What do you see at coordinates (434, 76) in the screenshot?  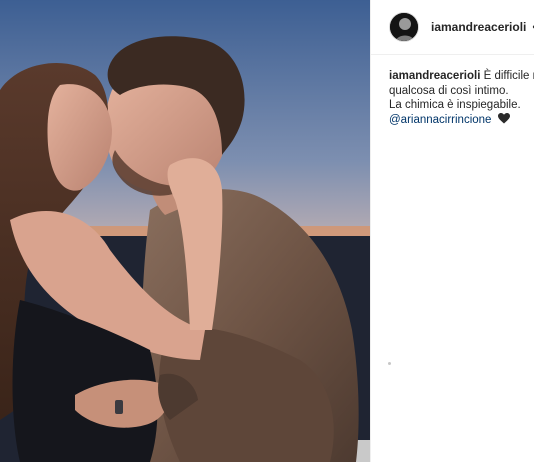 I see `caption-username: iamandreacerioli` at bounding box center [434, 76].